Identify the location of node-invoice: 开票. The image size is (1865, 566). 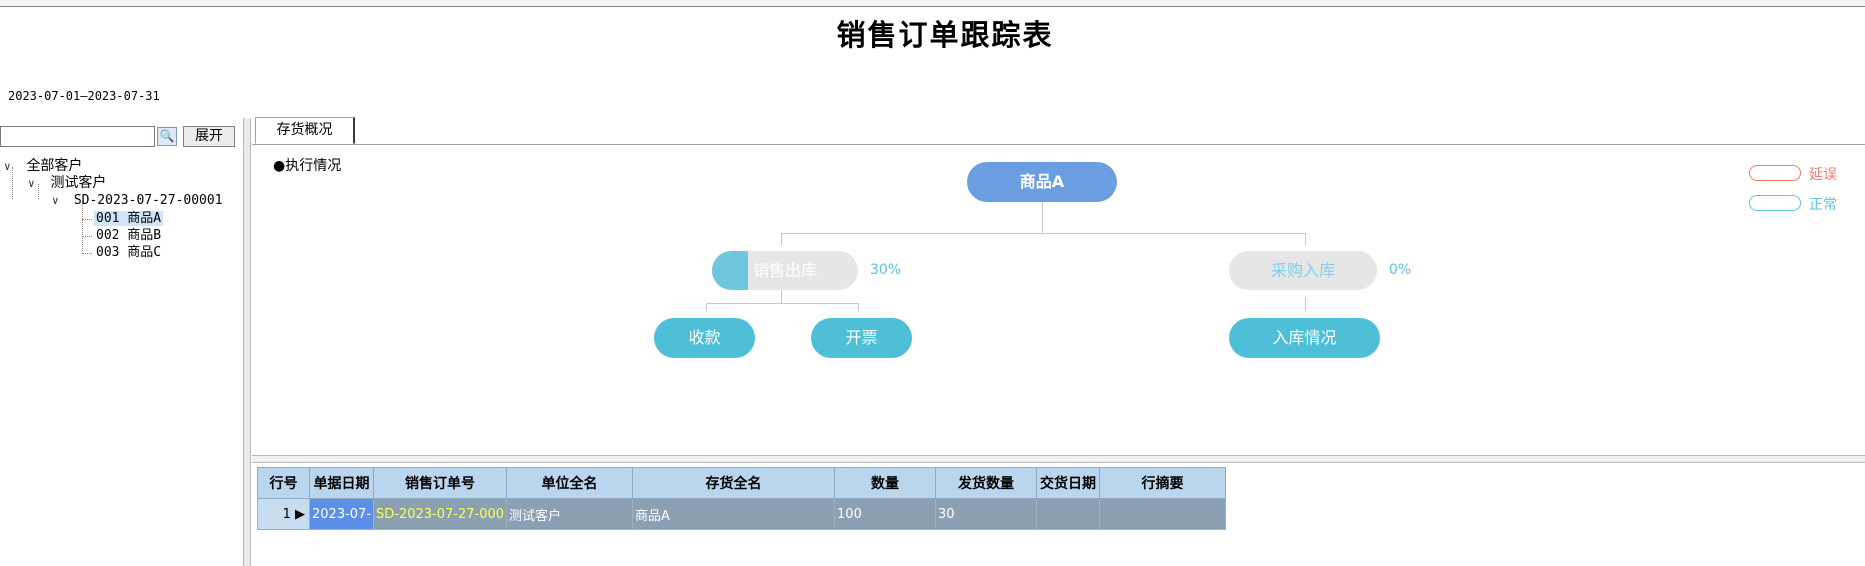
(861, 338).